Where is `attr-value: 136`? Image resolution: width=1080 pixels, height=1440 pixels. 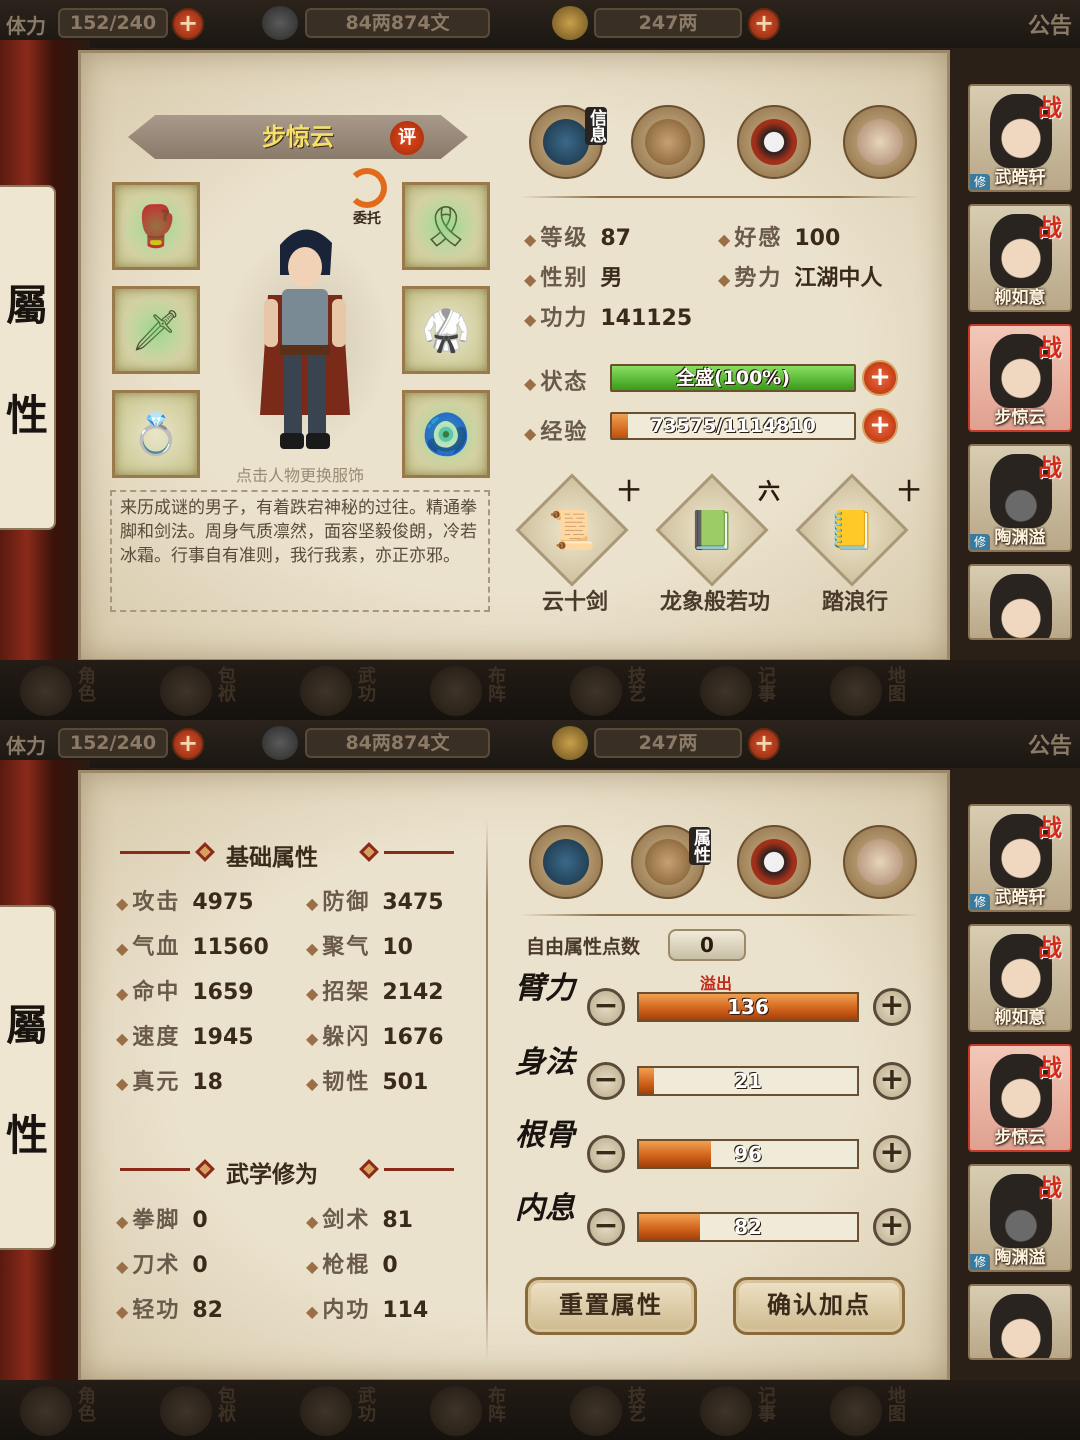 attr-value: 136 is located at coordinates (748, 1007).